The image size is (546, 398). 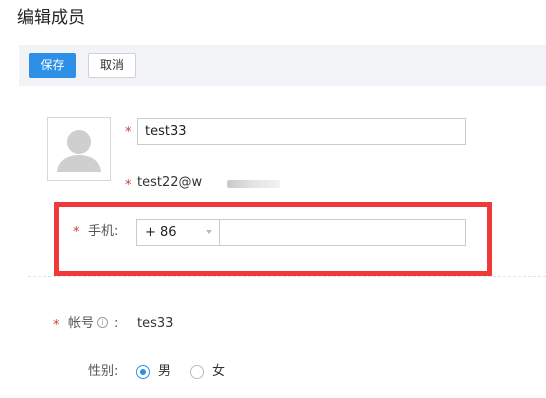 I want to click on avatar-placeholder-icon, so click(x=79, y=149).